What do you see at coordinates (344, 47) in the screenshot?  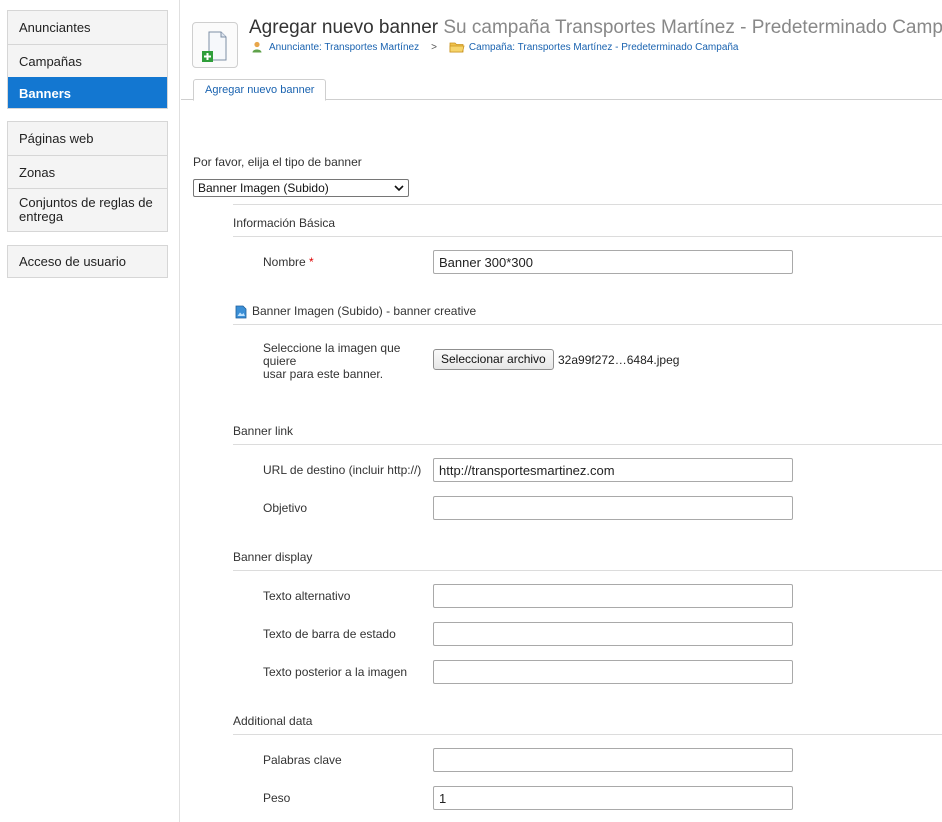 I see `breadcrumb-advertiser-link: Anunciante: Transportes Martínez` at bounding box center [344, 47].